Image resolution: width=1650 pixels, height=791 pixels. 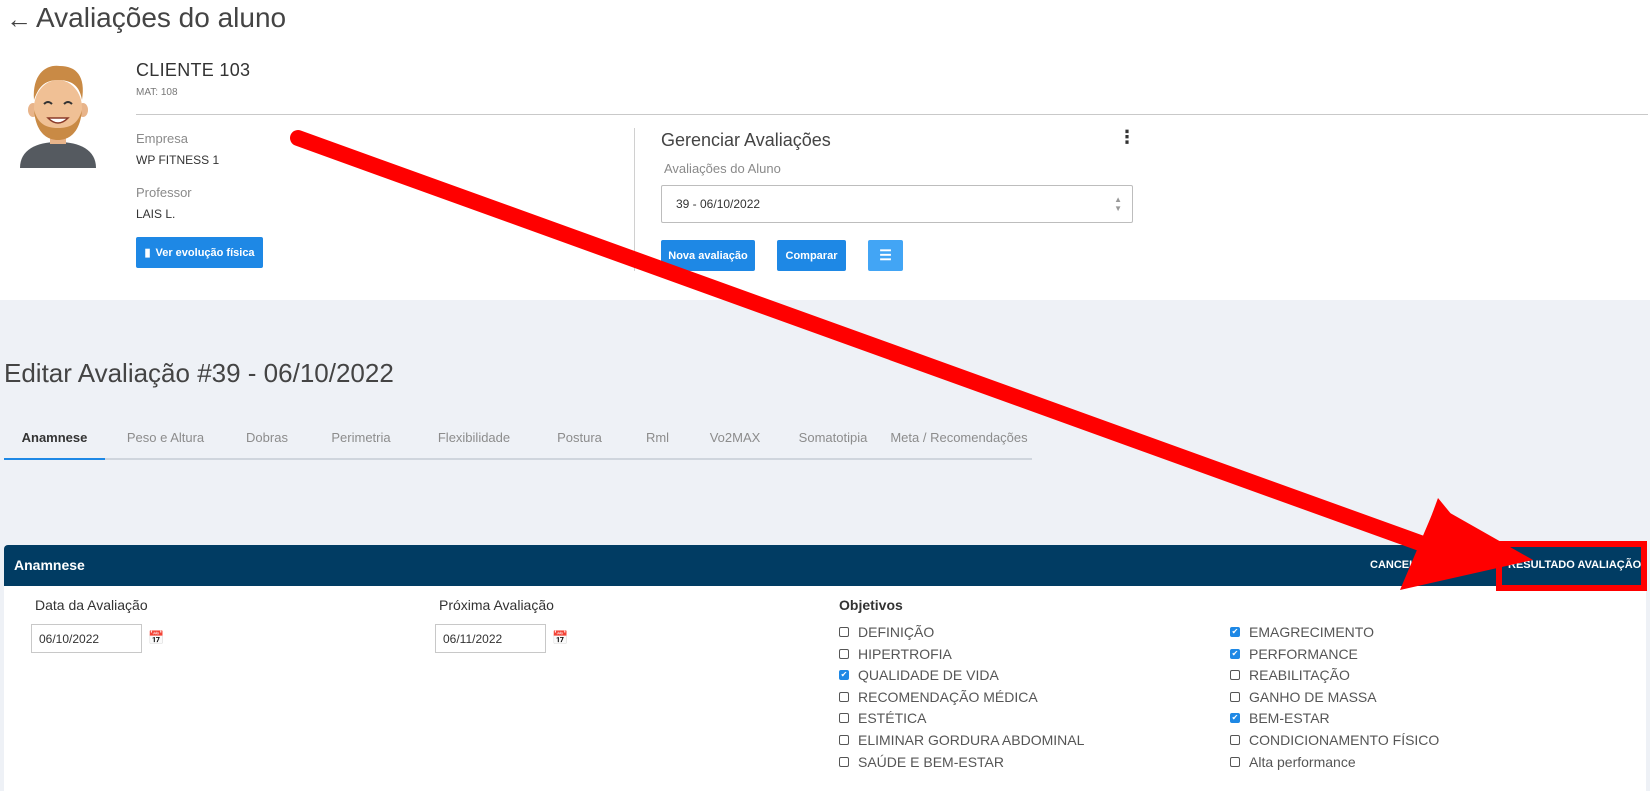 I want to click on objetivo-checkbox: Alta performance, so click(x=1293, y=762).